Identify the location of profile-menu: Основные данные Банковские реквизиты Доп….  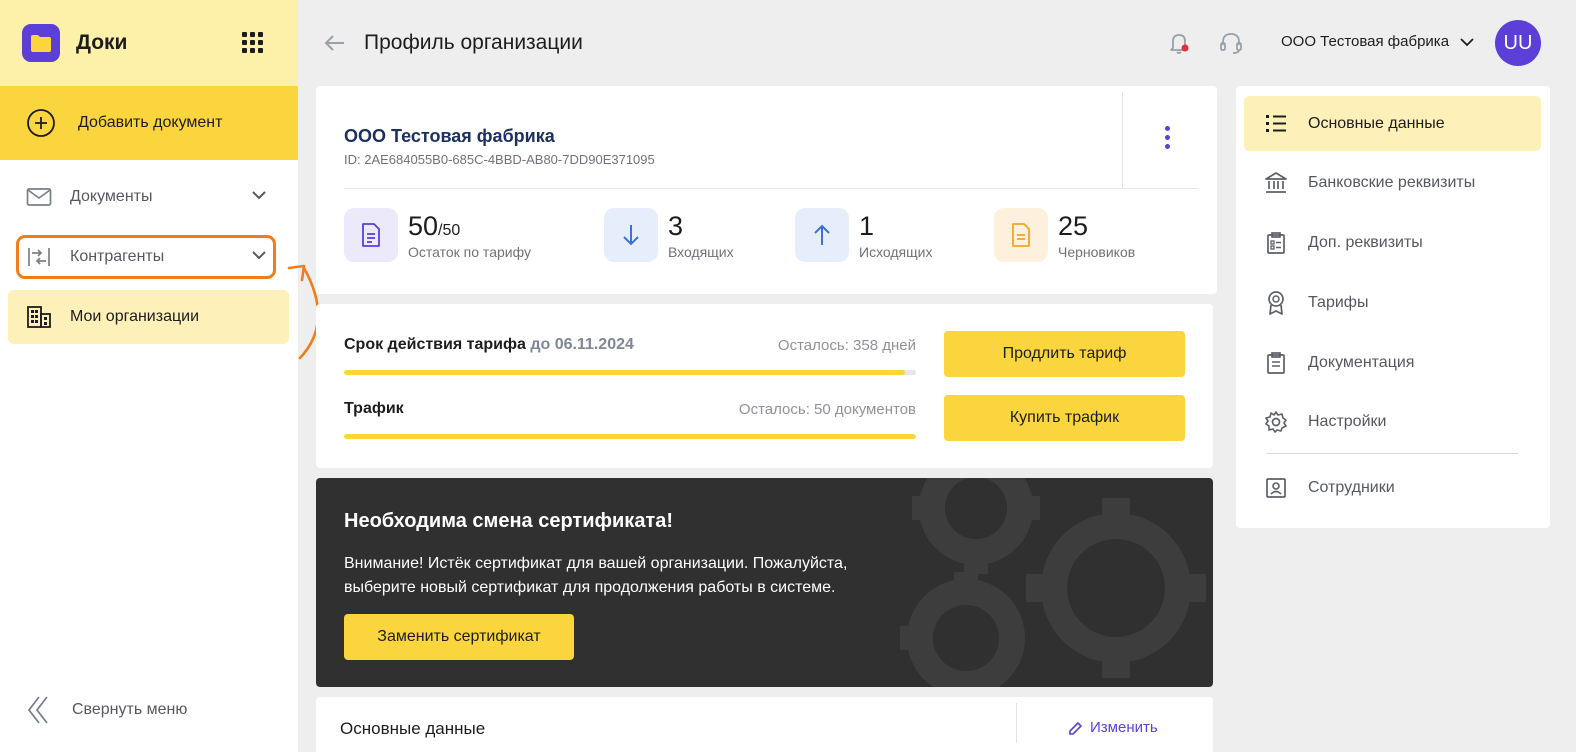
(1393, 307).